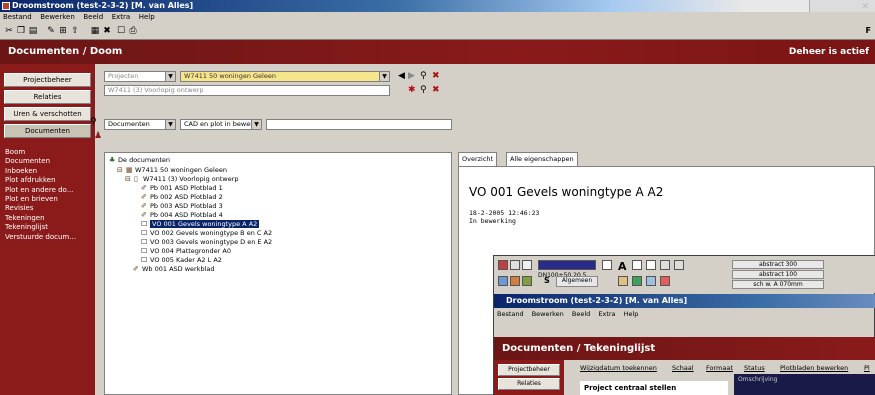 The width and height of the screenshot is (875, 395). What do you see at coordinates (618, 368) in the screenshot?
I see `col-wijzigdatum: Wijzigdatum toekennen` at bounding box center [618, 368].